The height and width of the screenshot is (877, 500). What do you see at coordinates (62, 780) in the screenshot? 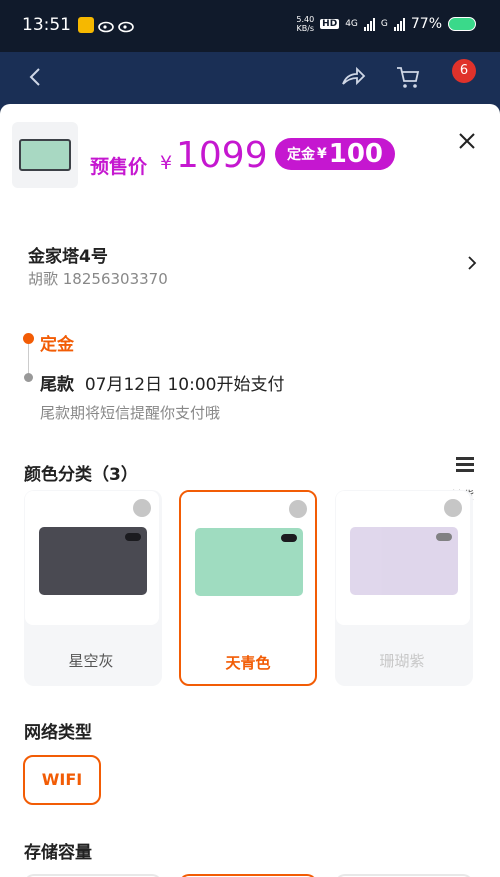
I see `network-option-wifi: WIFI` at bounding box center [62, 780].